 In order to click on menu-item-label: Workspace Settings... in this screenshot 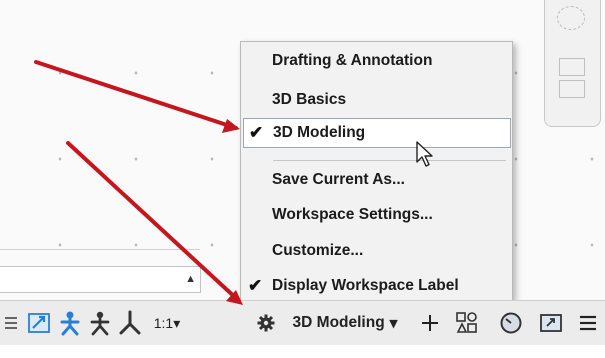, I will do `click(352, 214)`.